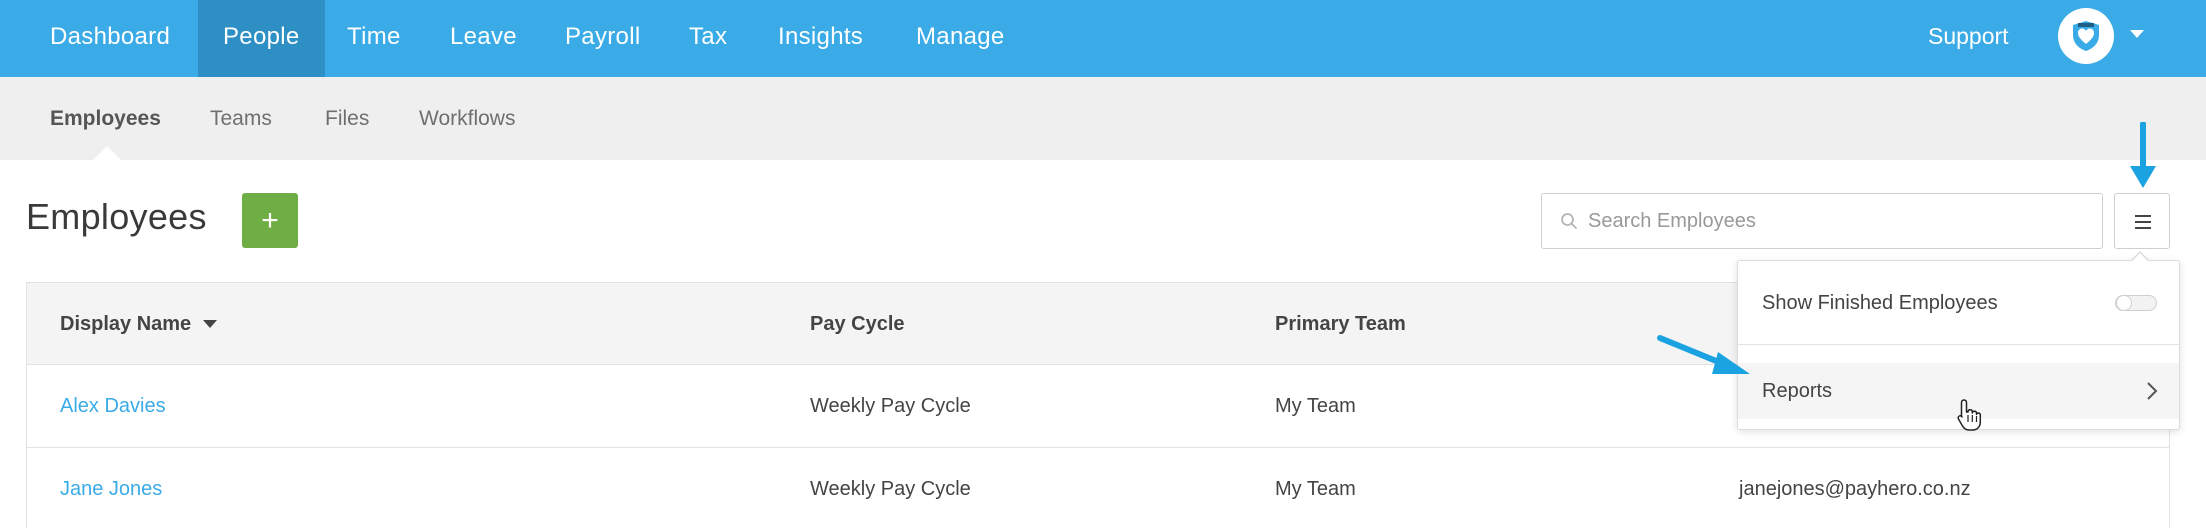 The width and height of the screenshot is (2206, 528). What do you see at coordinates (270, 220) in the screenshot?
I see `add-employee-button: +` at bounding box center [270, 220].